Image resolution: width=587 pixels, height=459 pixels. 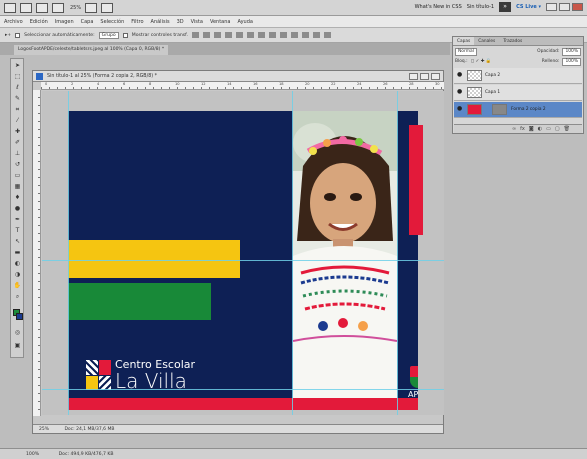 What do you see at coordinates (305, 35) in the screenshot?
I see `distribute-center-icon` at bounding box center [305, 35].